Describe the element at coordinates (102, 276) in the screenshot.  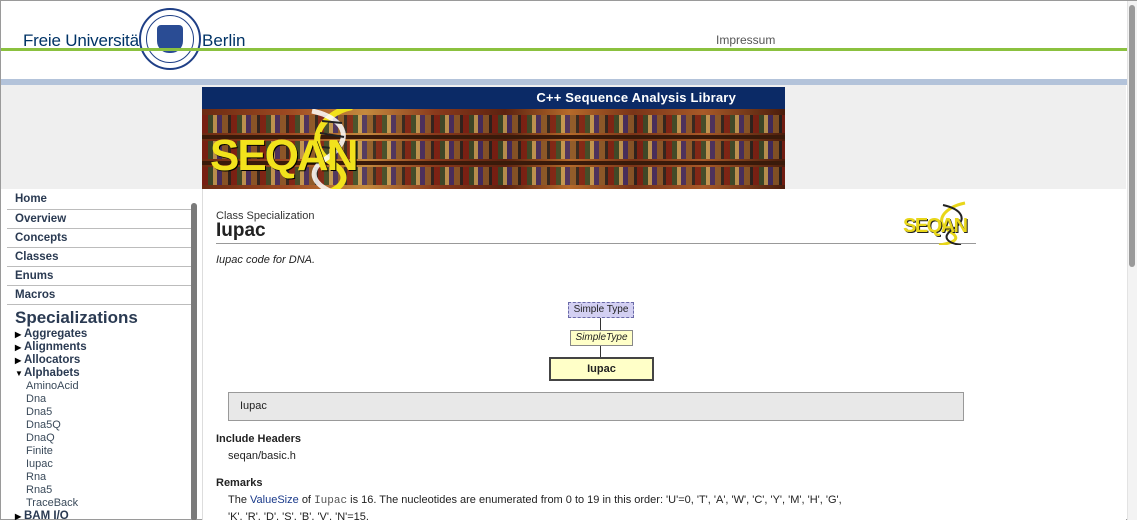
I see `nav-enums: Enums` at that location.